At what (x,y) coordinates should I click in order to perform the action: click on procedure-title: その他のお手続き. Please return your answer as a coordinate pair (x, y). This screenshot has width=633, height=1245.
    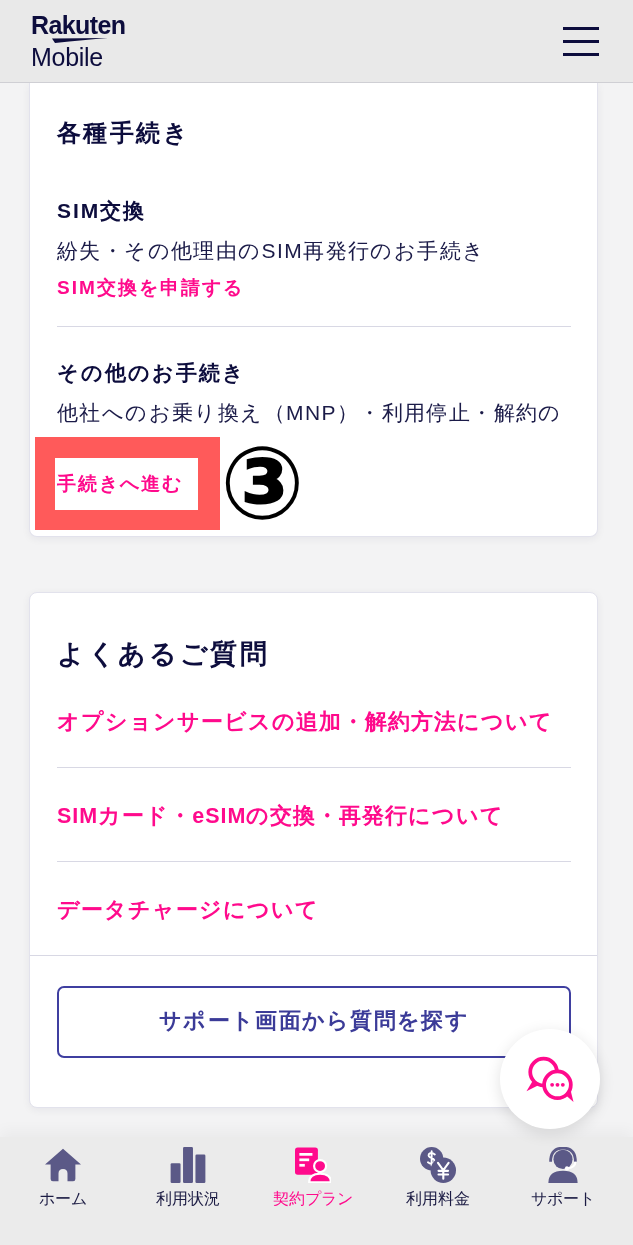
    Looking at the image, I should click on (152, 373).